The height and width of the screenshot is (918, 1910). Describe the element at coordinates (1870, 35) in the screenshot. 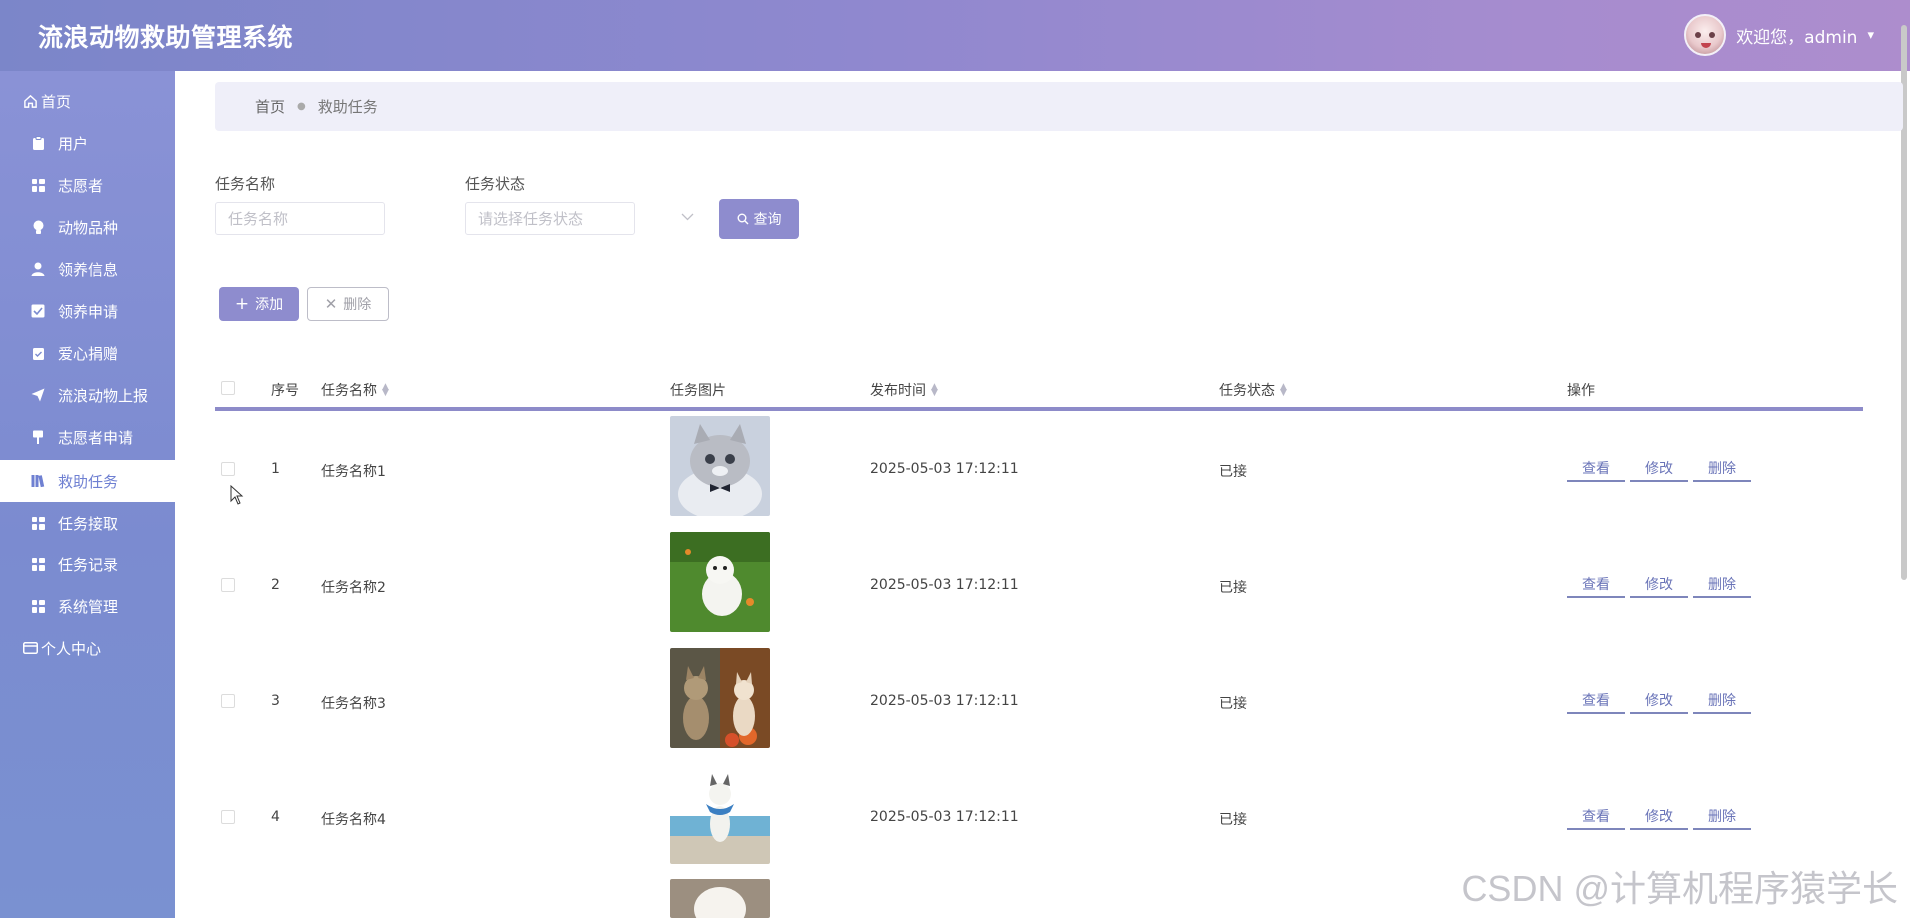

I see `chevron-down-icon: ▾` at that location.